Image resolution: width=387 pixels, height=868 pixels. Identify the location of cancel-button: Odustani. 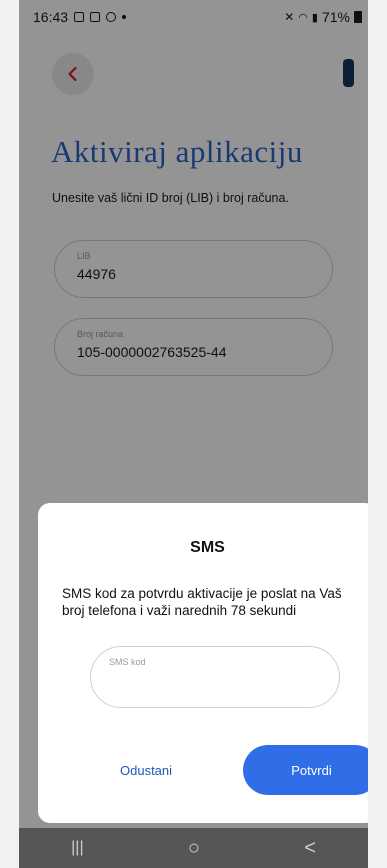
(146, 770).